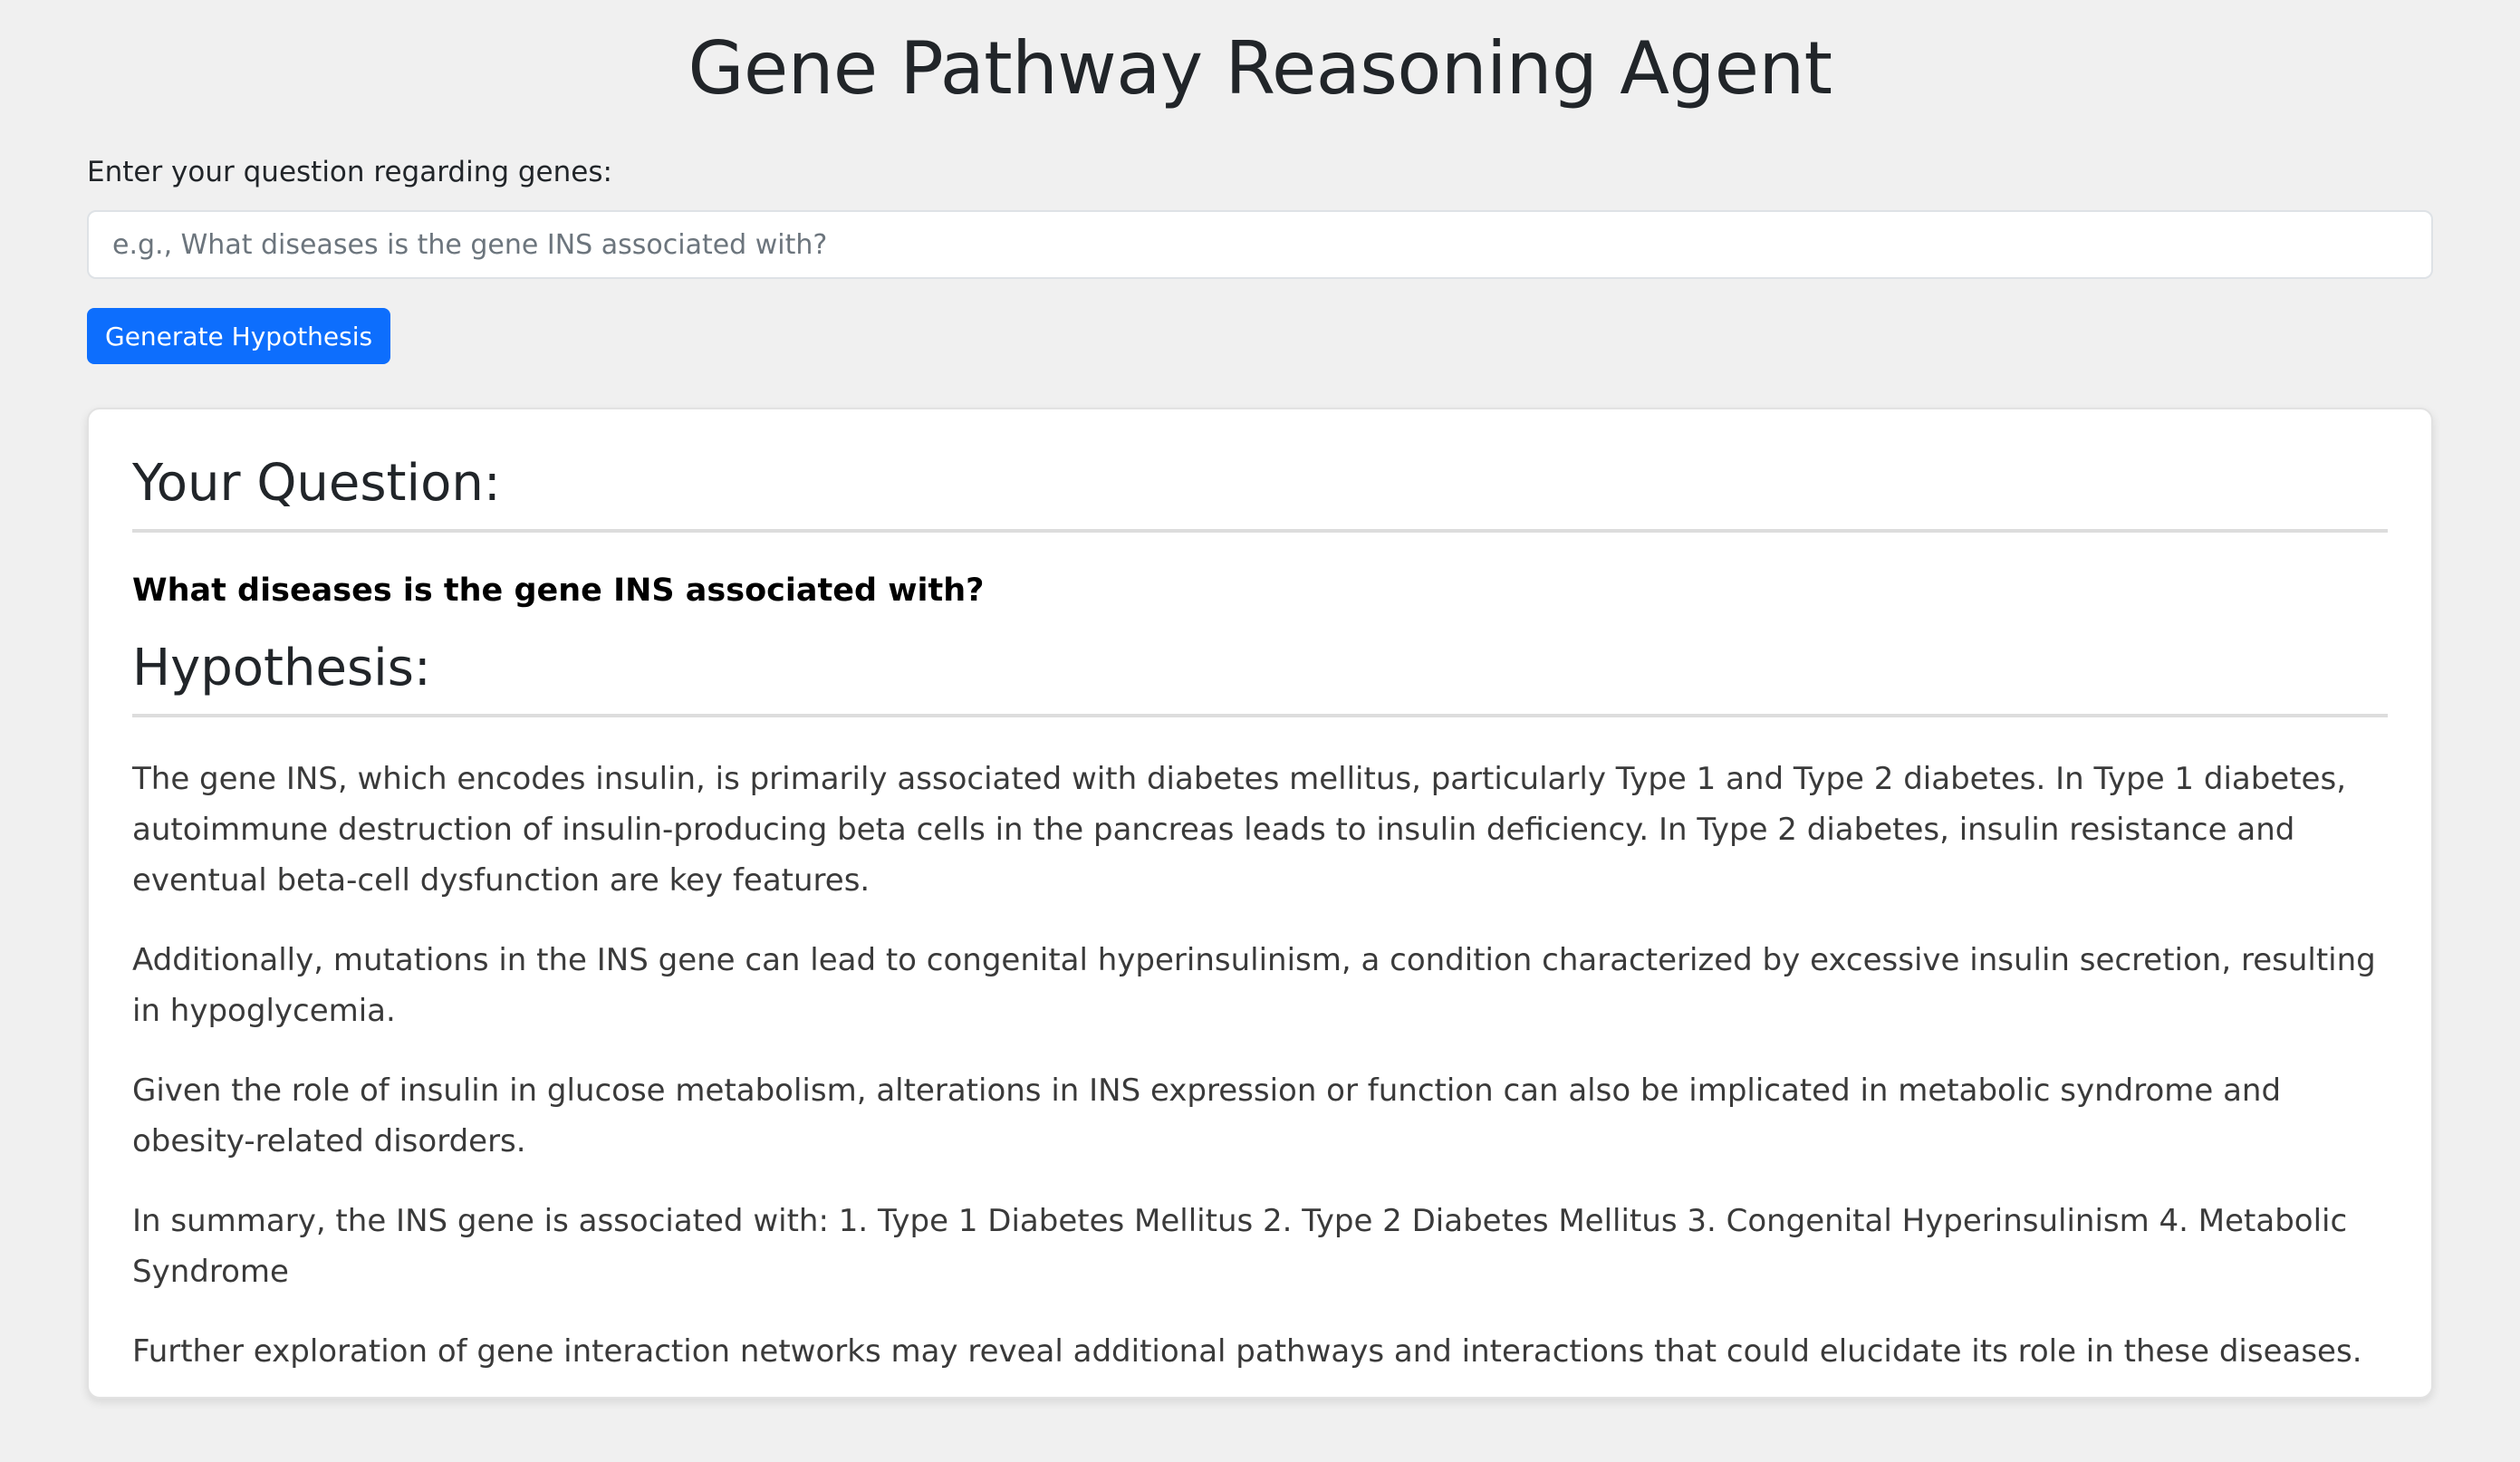 The image size is (2520, 1462). Describe the element at coordinates (239, 336) in the screenshot. I see `generate-hypothesis-button: Generate Hypothesis` at that location.